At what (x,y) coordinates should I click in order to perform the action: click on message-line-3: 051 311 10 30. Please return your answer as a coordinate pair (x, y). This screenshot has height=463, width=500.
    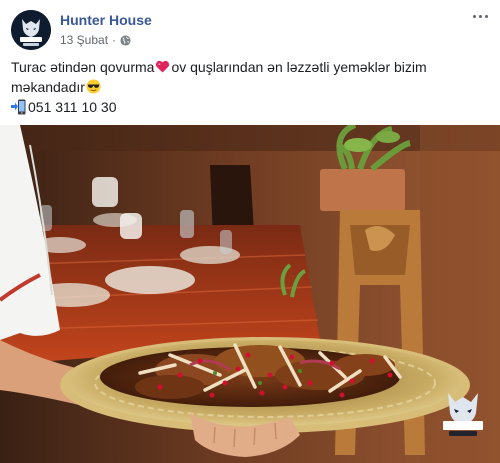
    Looking at the image, I should click on (251, 107).